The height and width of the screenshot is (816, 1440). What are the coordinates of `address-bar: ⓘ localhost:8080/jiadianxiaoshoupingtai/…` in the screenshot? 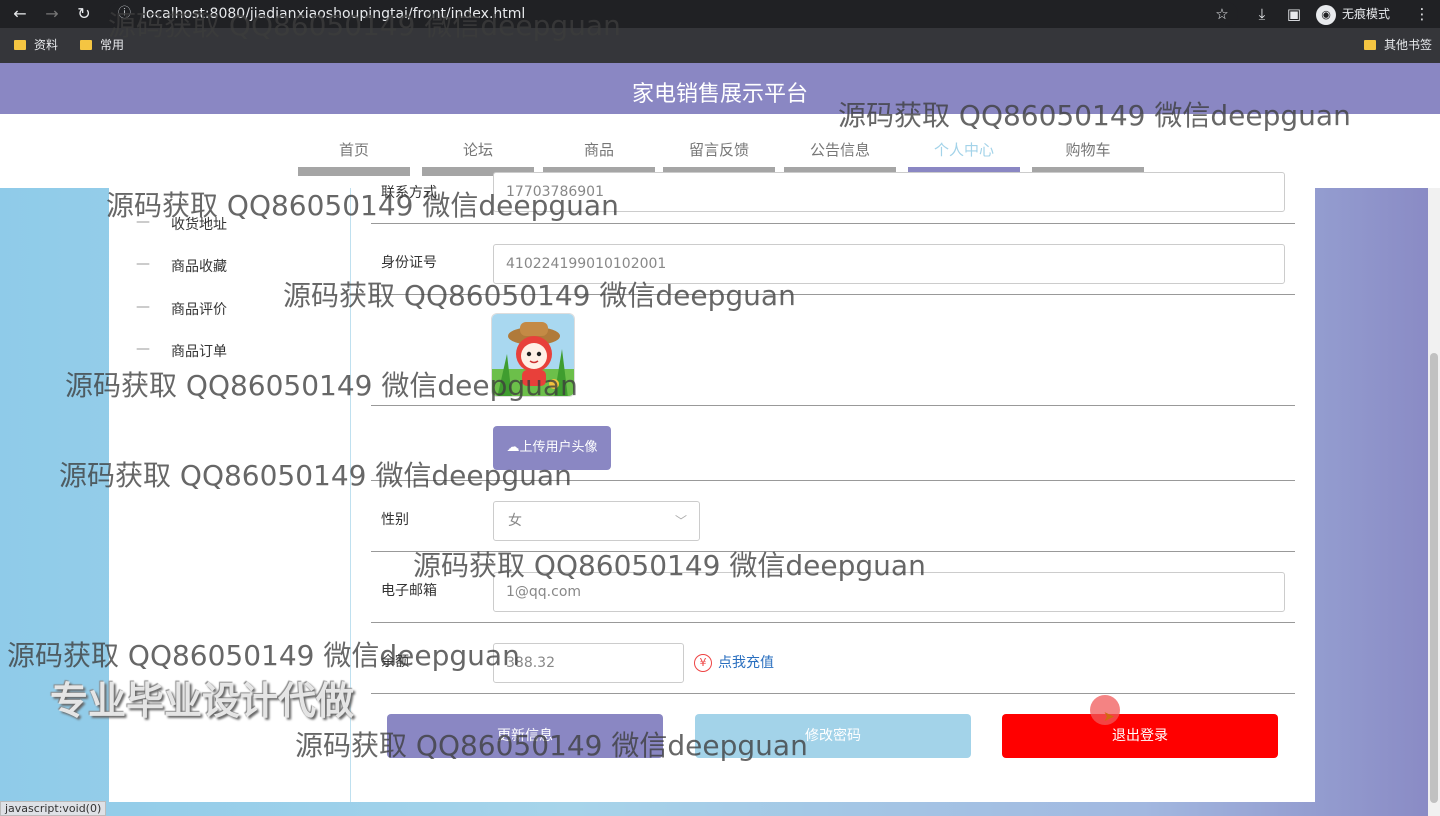 It's located at (673, 14).